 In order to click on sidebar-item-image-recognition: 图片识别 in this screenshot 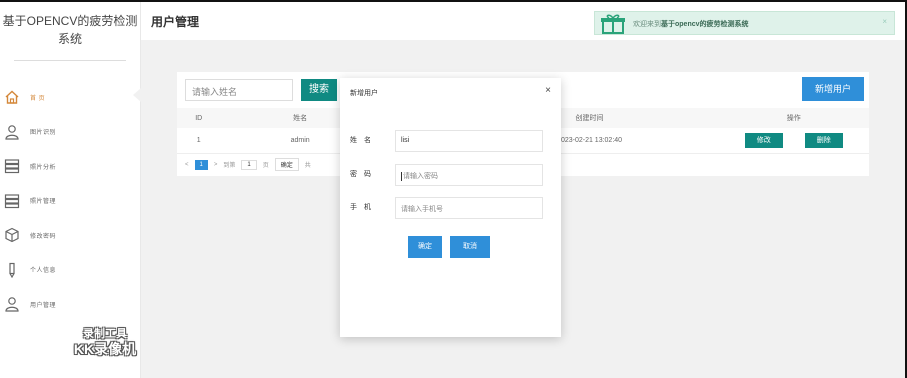, I will do `click(70, 132)`.